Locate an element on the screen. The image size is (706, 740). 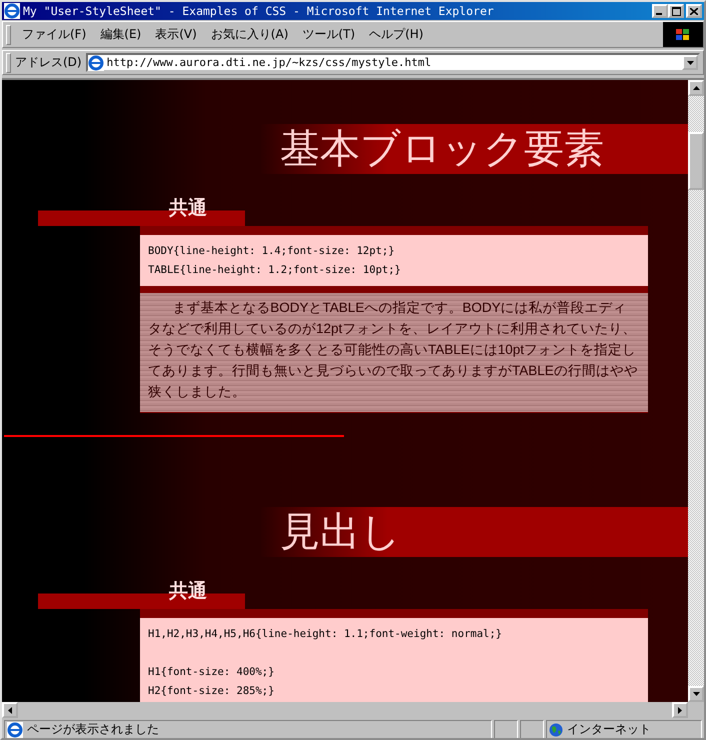
menu-item: ツール(T) is located at coordinates (328, 34).